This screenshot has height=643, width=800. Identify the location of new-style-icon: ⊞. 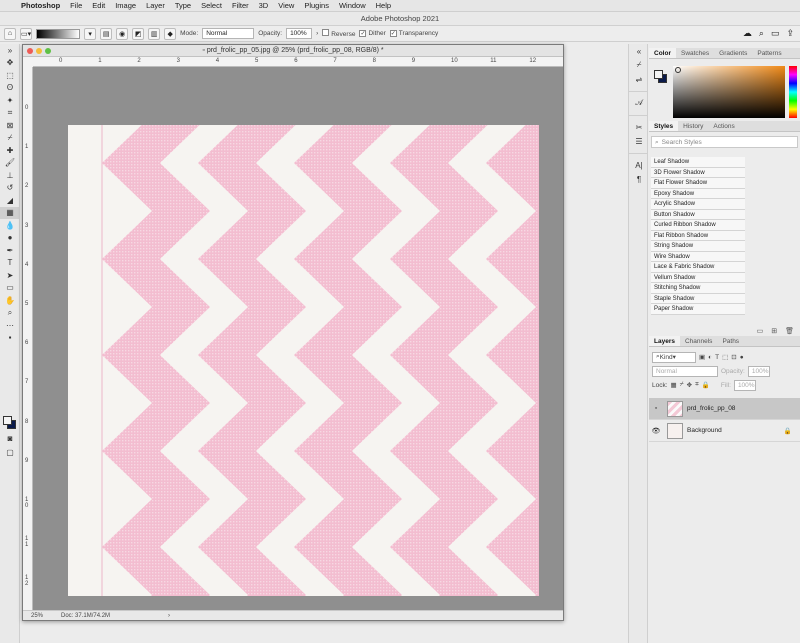
(774, 331).